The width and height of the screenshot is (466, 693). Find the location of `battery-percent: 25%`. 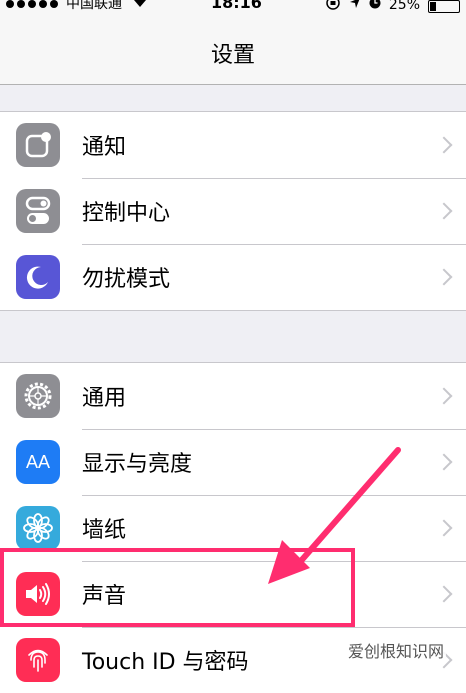

battery-percent: 25% is located at coordinates (404, 6).